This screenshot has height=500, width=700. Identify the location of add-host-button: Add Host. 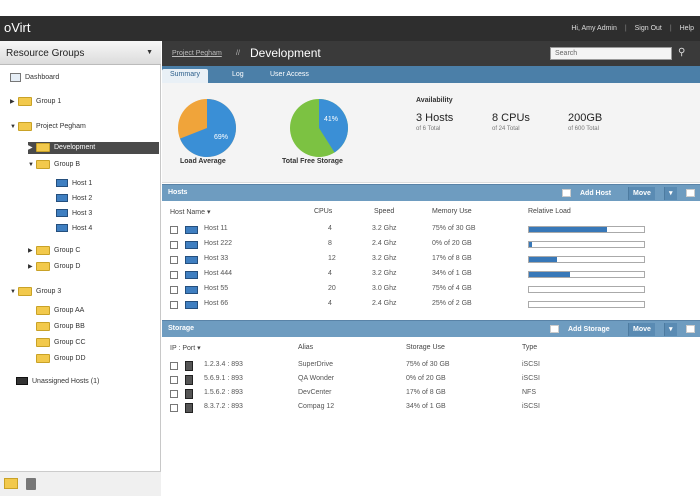
(595, 193).